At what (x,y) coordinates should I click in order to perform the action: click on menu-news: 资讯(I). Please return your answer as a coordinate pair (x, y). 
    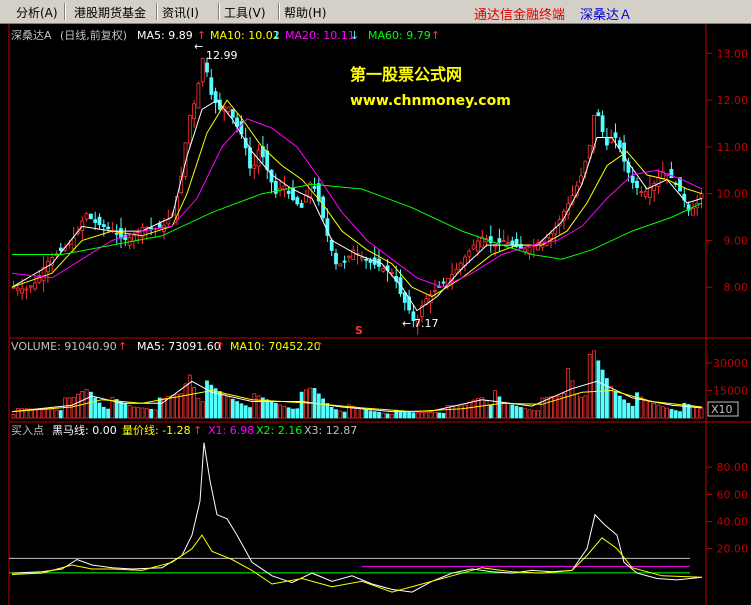
    Looking at the image, I should click on (180, 12).